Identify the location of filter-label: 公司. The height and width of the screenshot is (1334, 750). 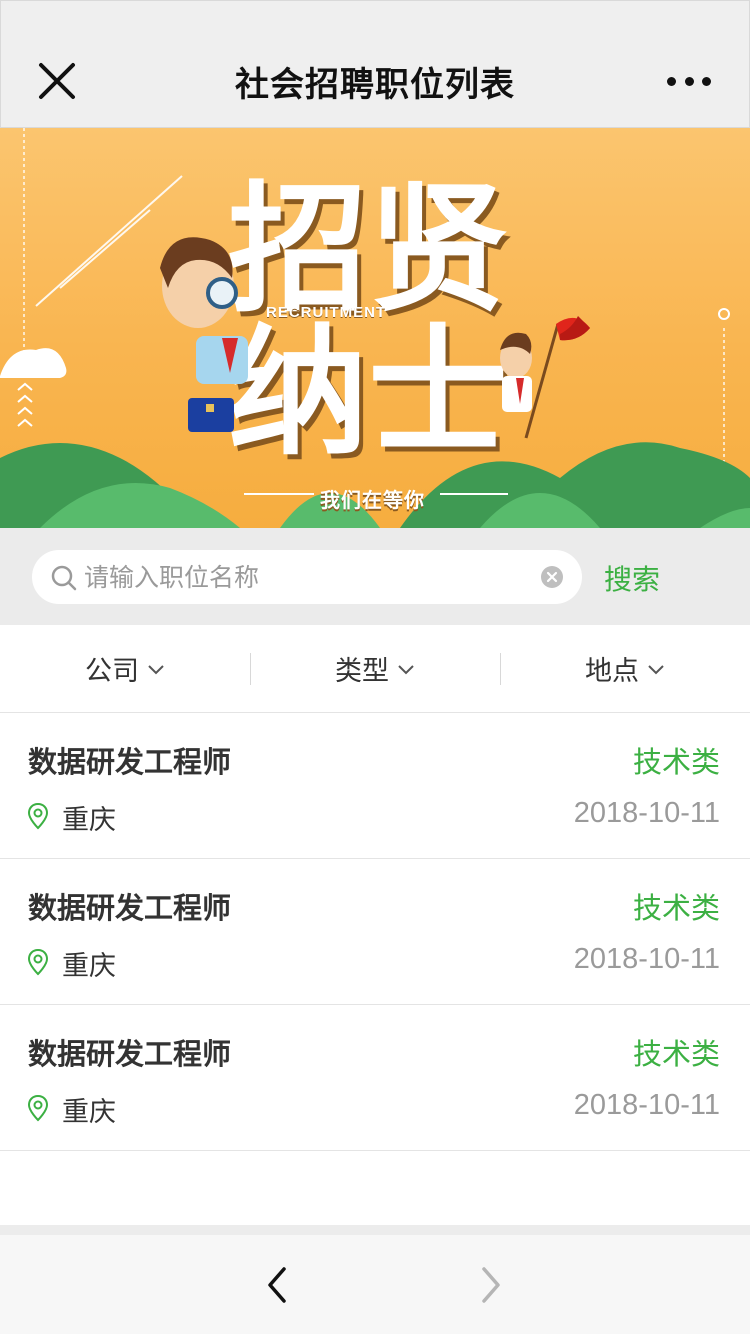
(112, 671).